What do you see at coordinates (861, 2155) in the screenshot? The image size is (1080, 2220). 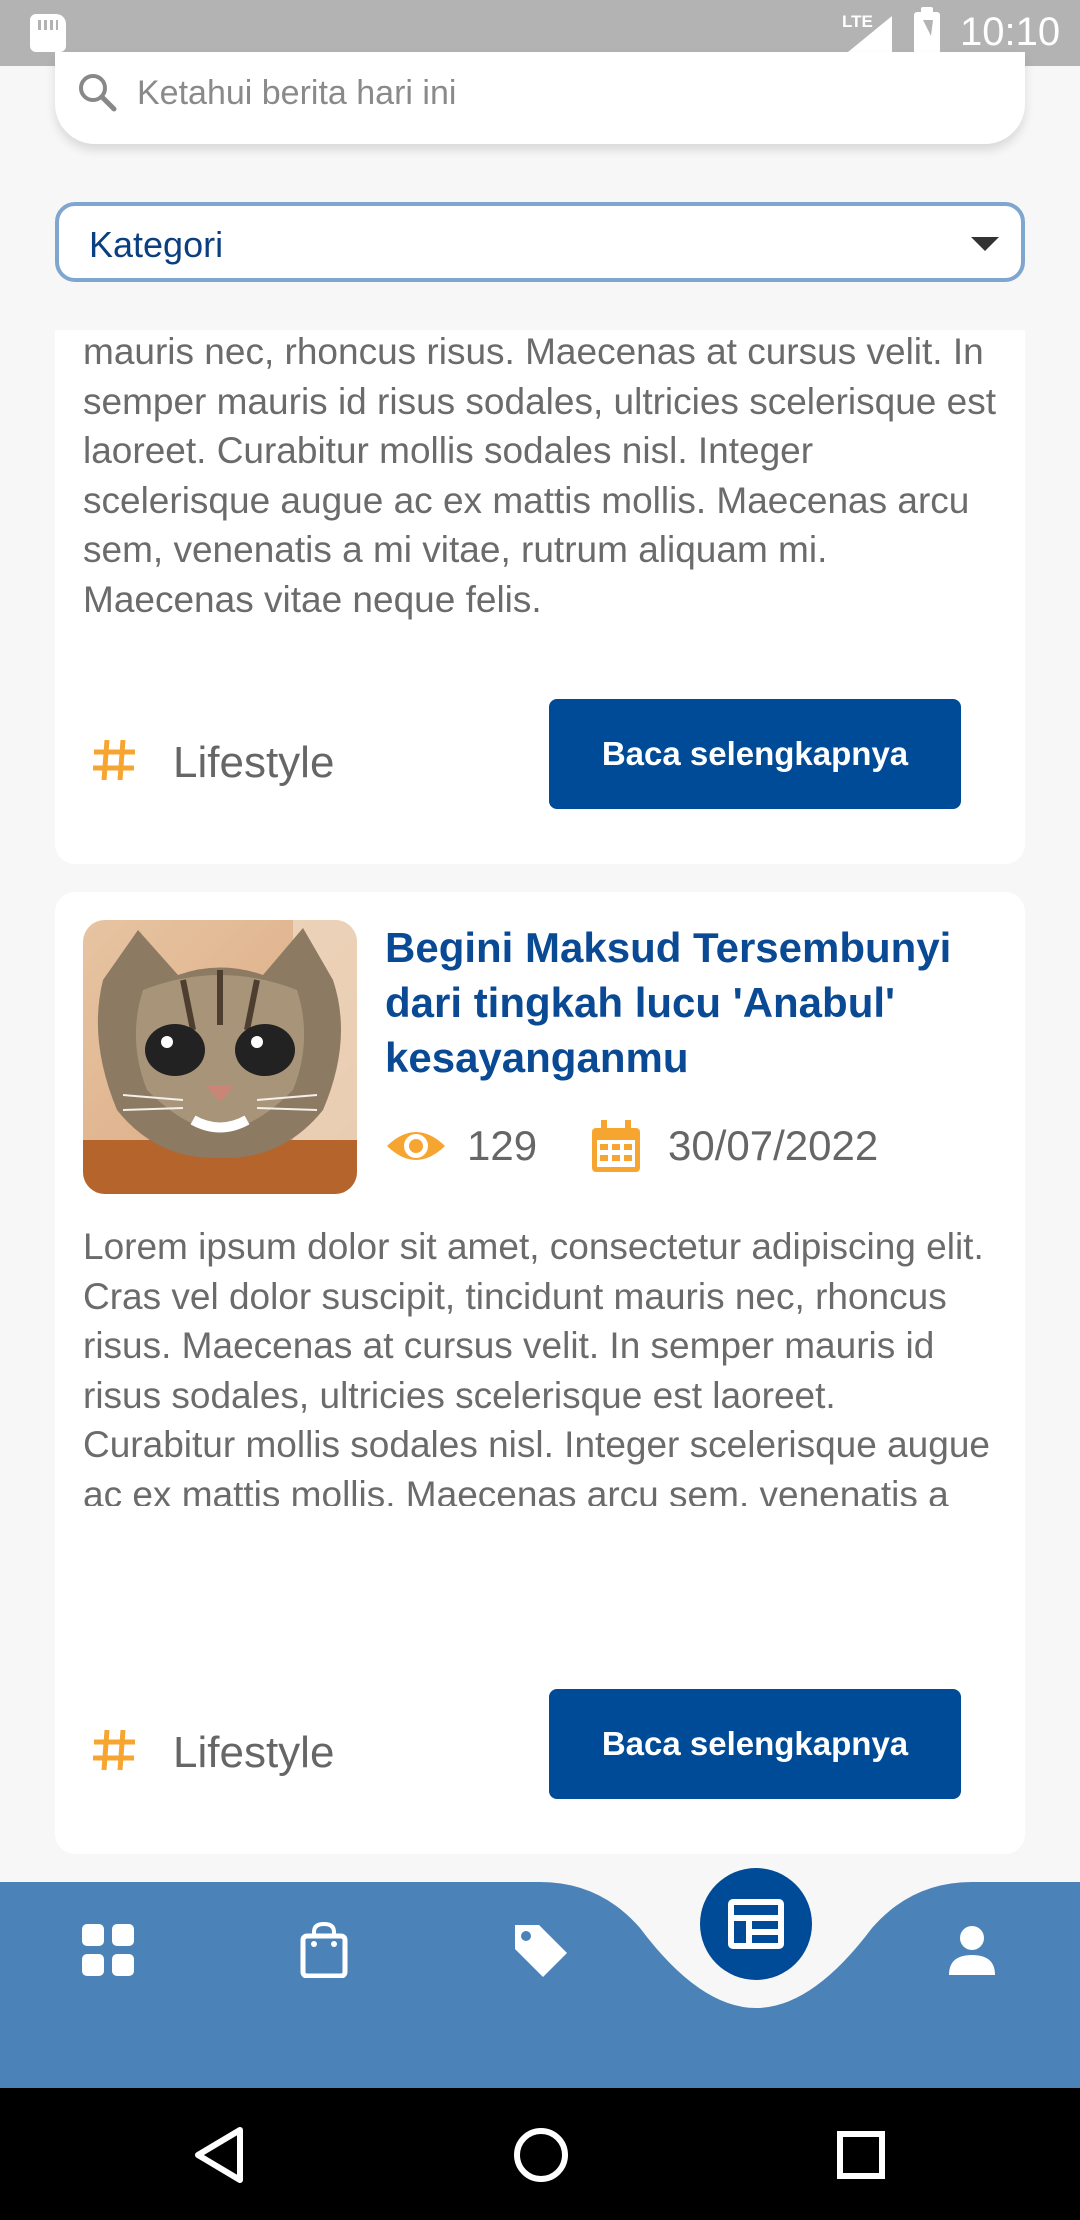 I see `recents-icon` at bounding box center [861, 2155].